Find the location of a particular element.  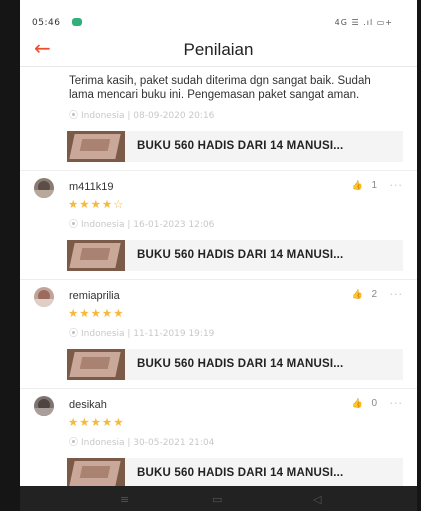

review-meta-text: Indonesia | 11-11-2019 19:19 is located at coordinates (148, 334).